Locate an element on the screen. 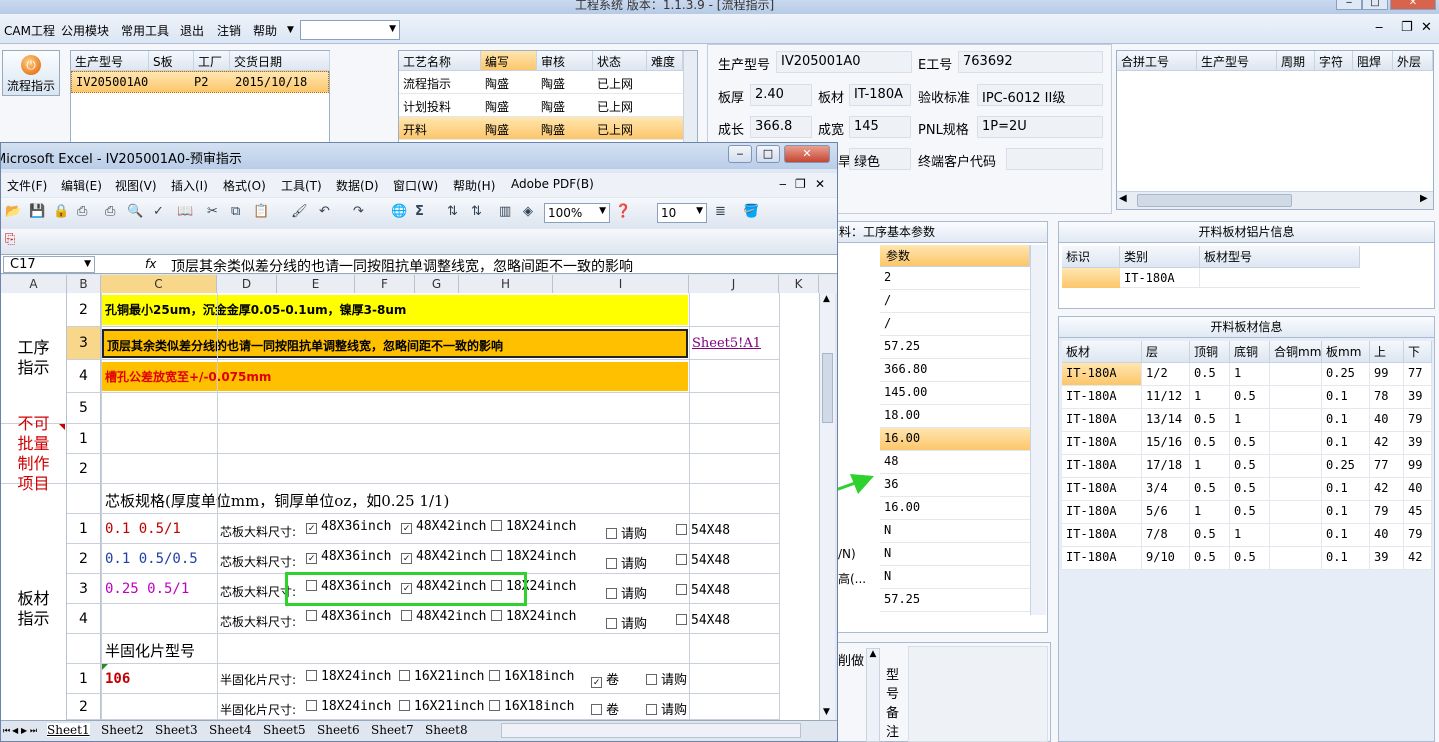  col-header: 合铜mm is located at coordinates (1296, 352).